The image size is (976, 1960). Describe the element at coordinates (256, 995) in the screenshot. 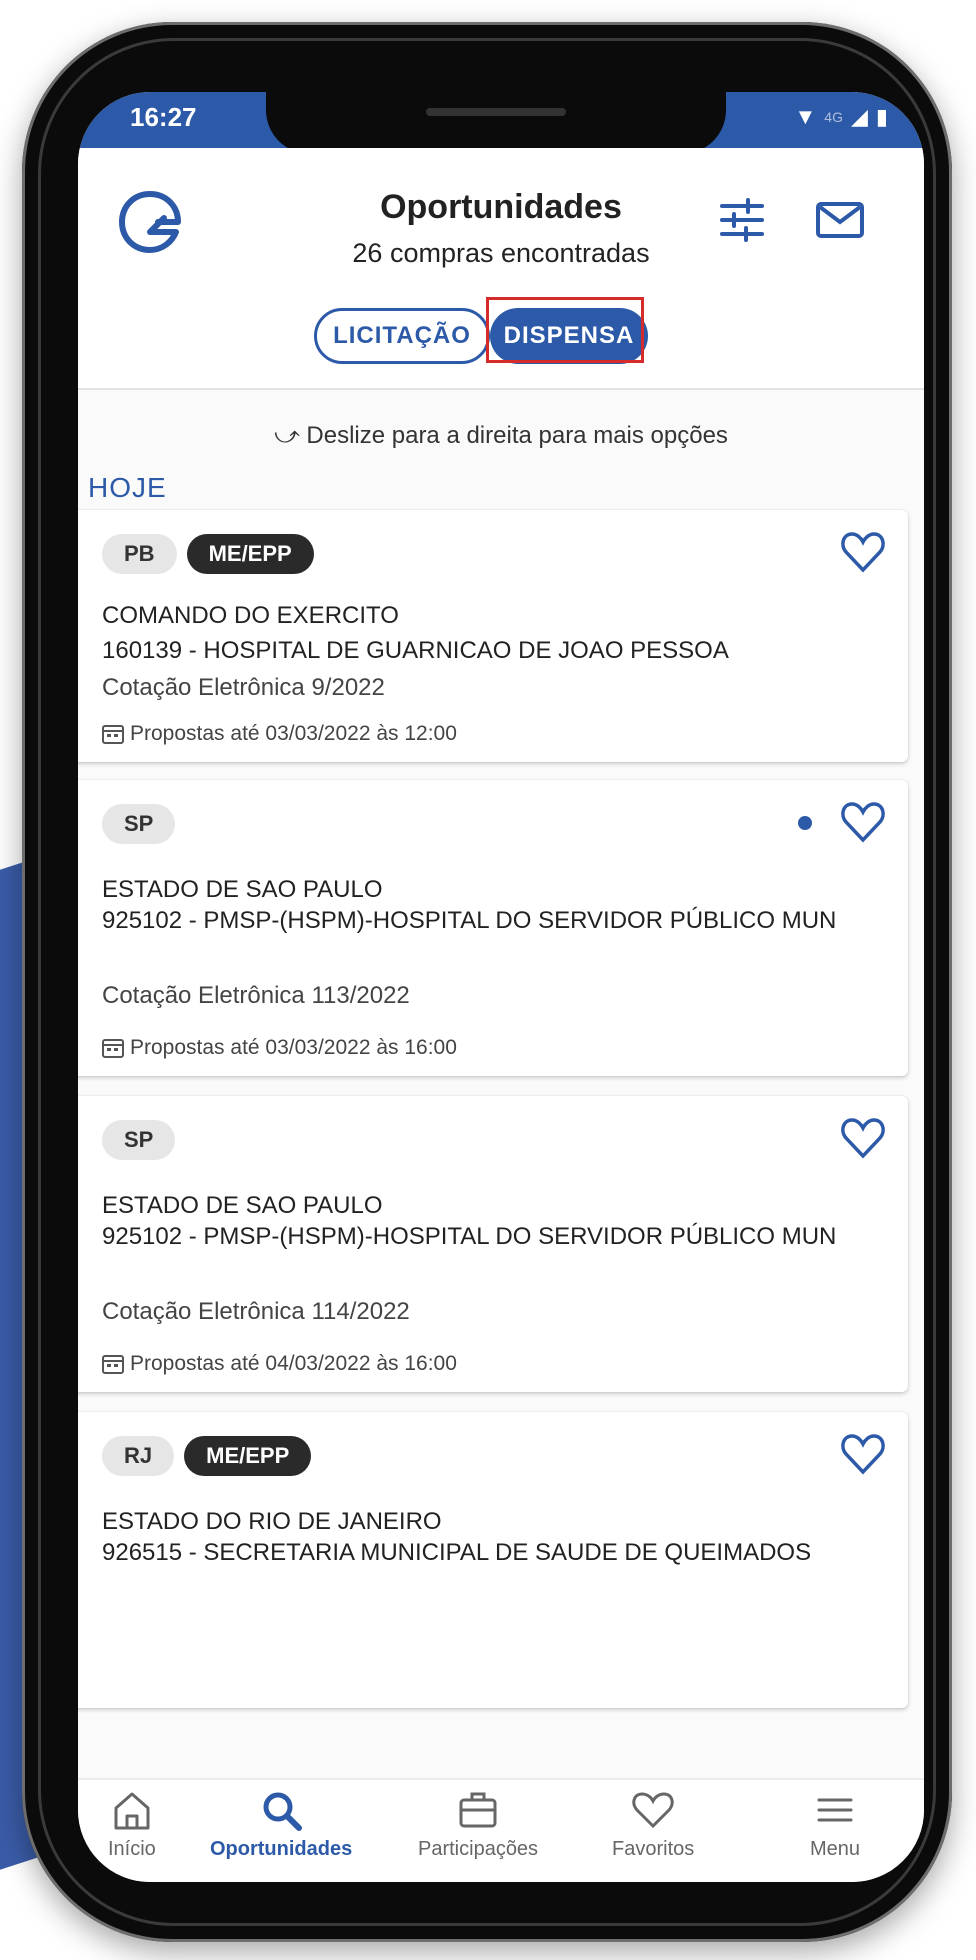

I see `card-modality: Cotação Eletrônica 113/2022` at that location.